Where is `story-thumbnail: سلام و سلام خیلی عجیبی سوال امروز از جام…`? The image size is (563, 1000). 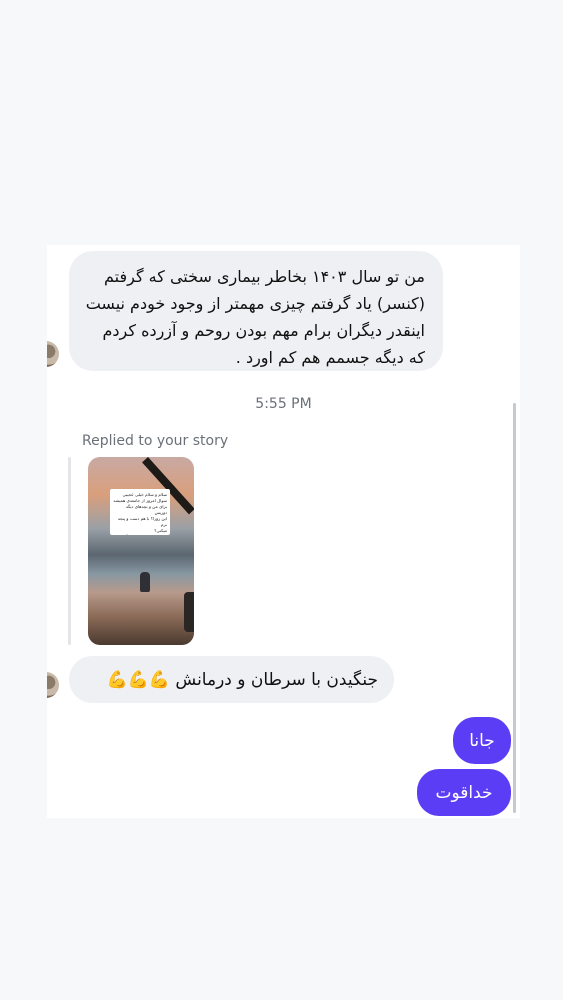
story-thumbnail: سلام و سلام خیلی عجیبی سوال امروز از جام… is located at coordinates (141, 551).